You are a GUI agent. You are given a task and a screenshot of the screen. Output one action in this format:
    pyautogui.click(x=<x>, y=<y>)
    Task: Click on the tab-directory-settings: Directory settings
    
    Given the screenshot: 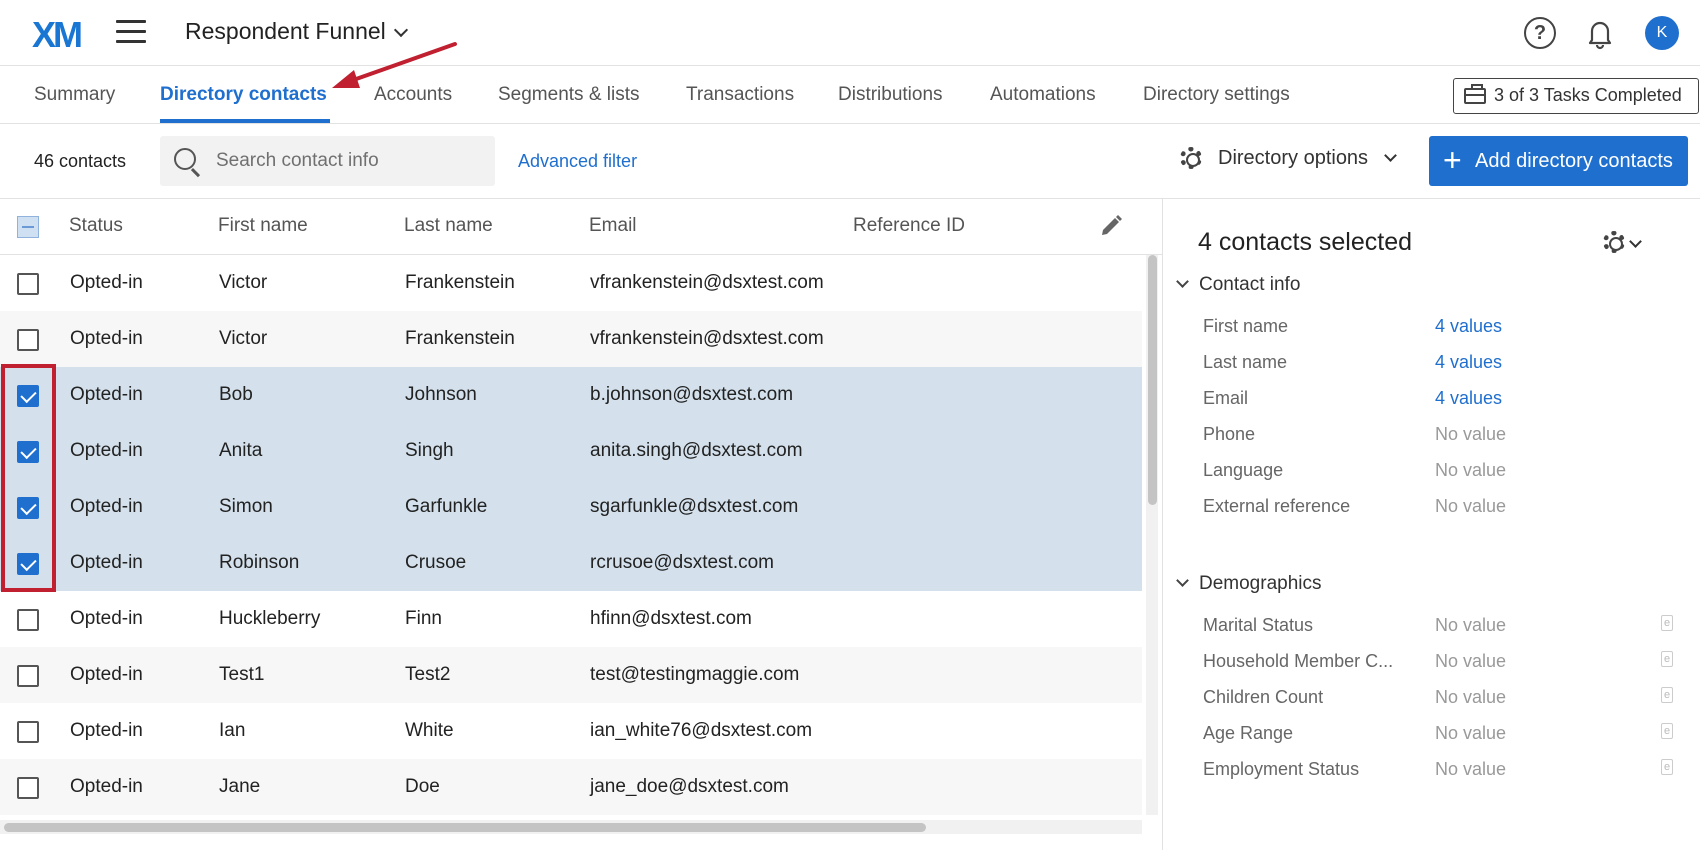 What is the action you would take?
    pyautogui.click(x=1216, y=95)
    